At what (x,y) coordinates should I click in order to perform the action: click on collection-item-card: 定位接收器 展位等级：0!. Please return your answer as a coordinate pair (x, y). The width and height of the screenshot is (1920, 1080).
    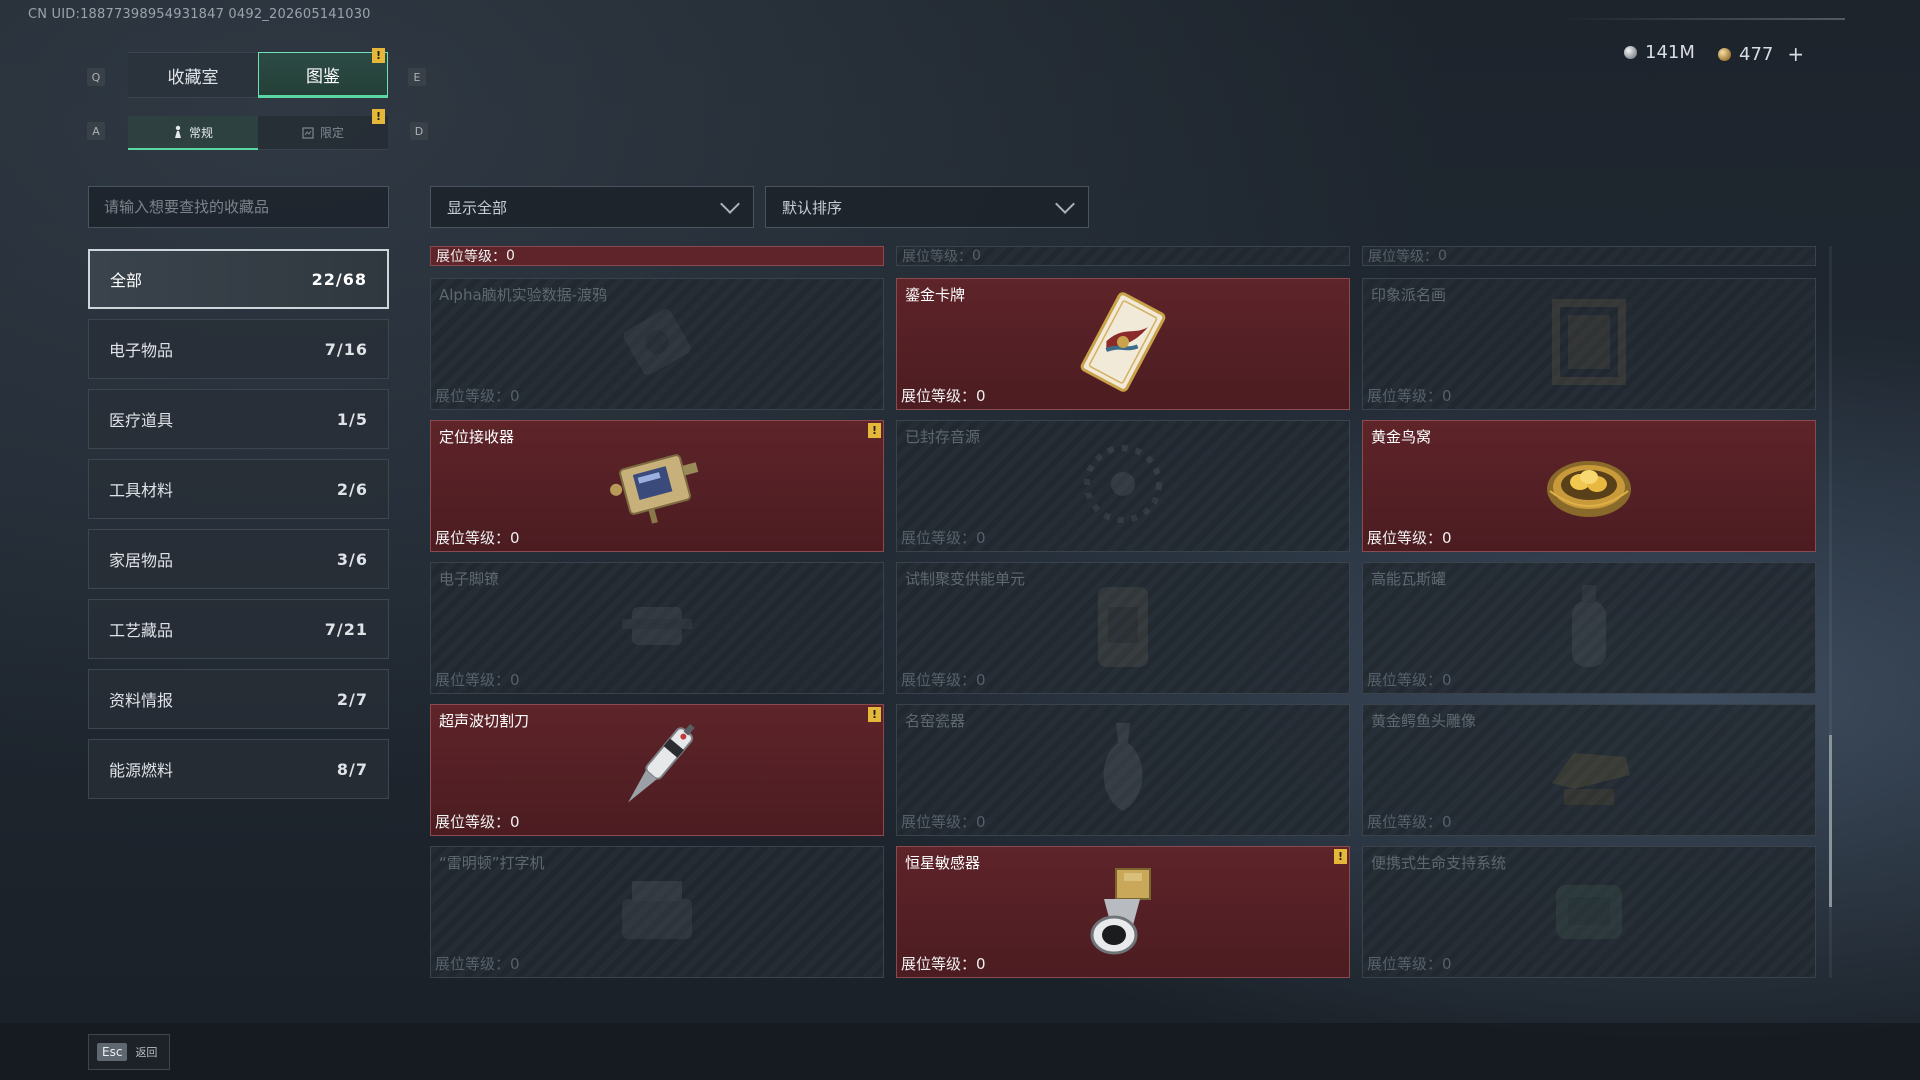
    Looking at the image, I should click on (657, 486).